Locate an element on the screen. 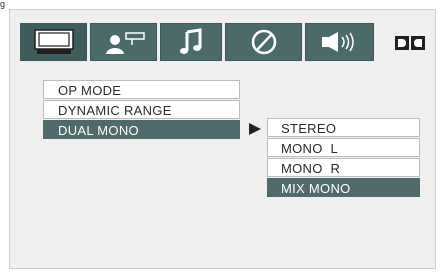 The height and width of the screenshot is (272, 443). tab-speaker is located at coordinates (339, 42).